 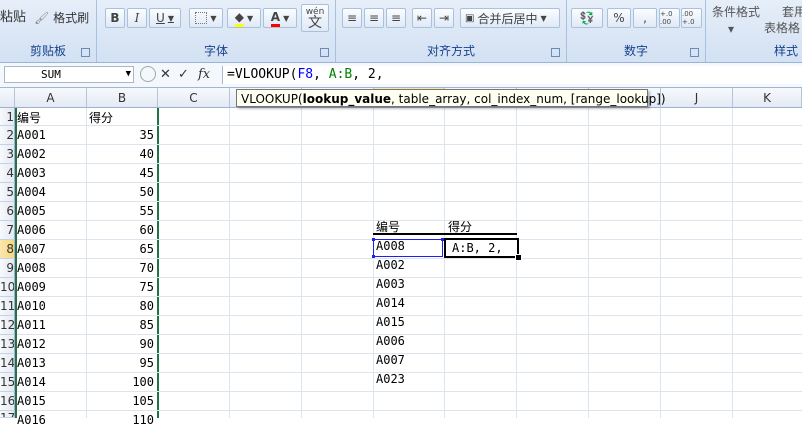 I want to click on column-header-j: J, so click(x=697, y=98).